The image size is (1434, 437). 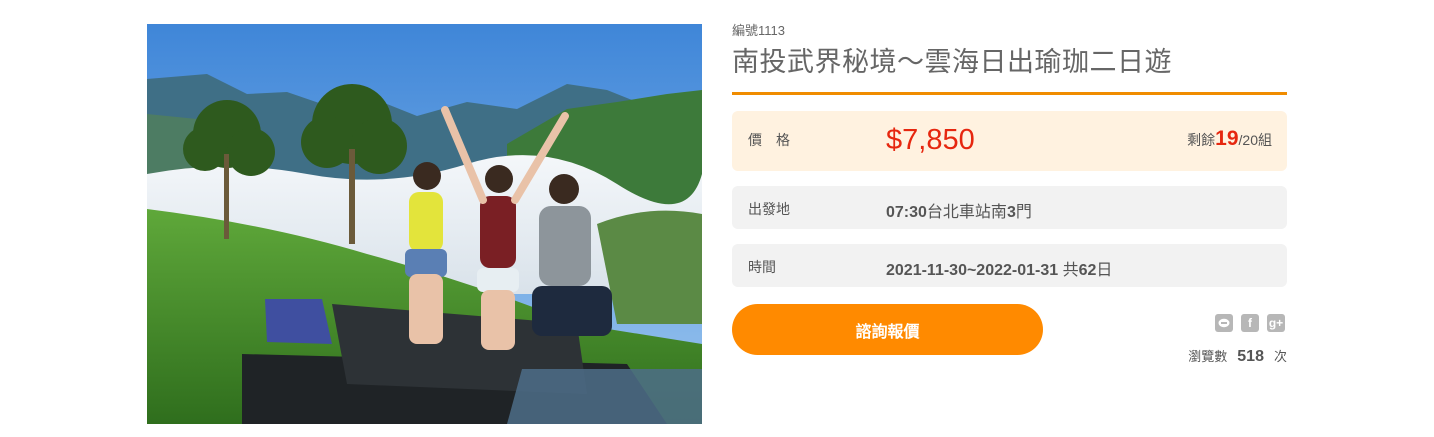 I want to click on tour-title: 南投武界秘境～雲海日出瑜珈二日遊, so click(x=952, y=62).